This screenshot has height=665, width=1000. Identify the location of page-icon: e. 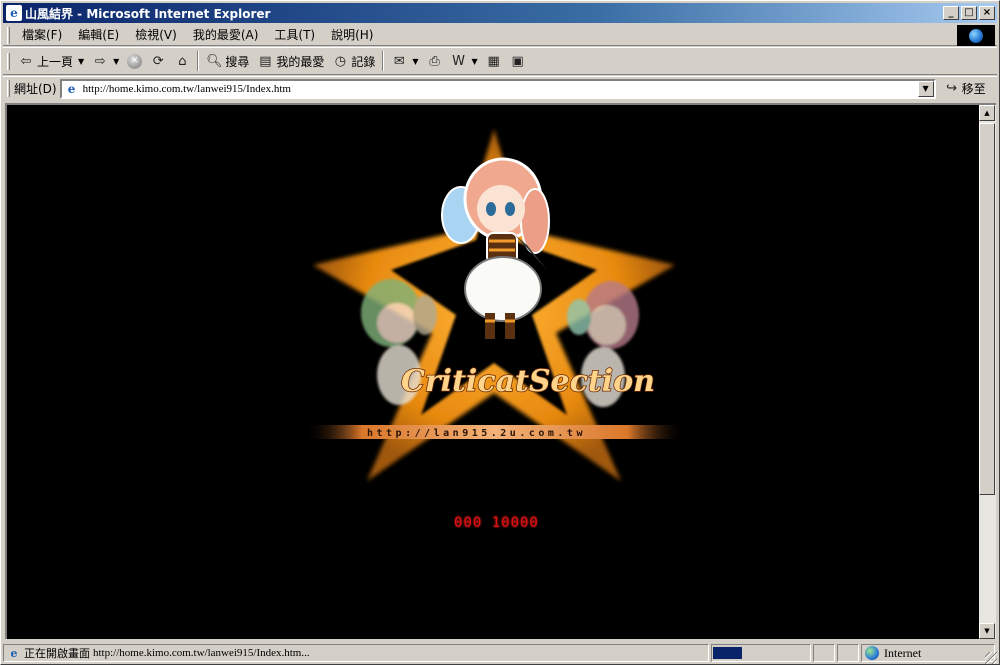
(71, 88).